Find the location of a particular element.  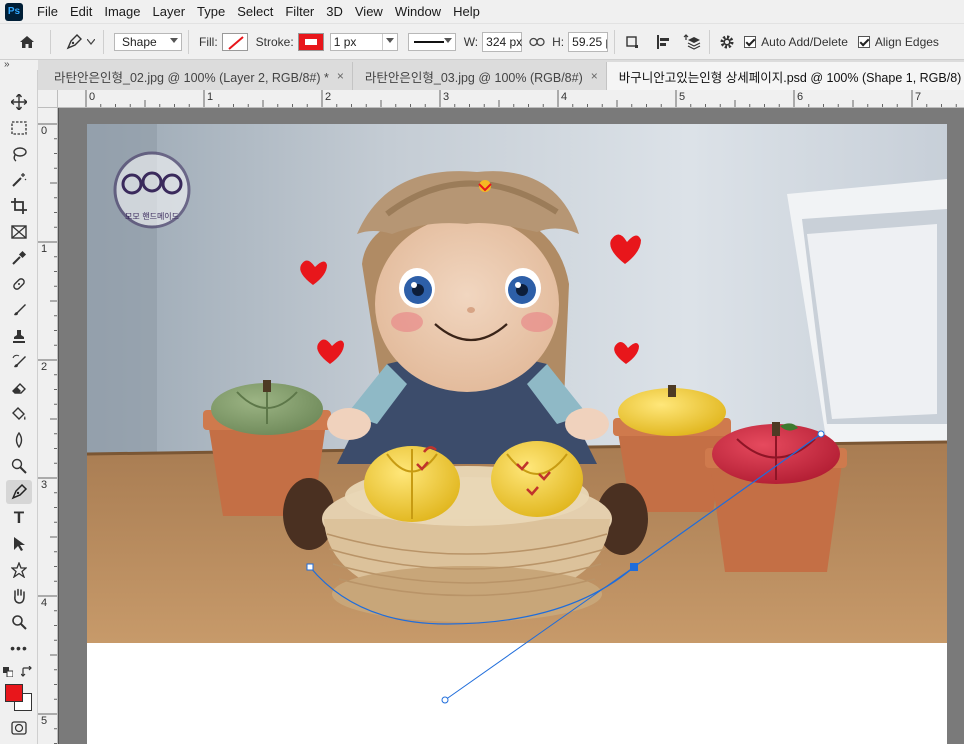

ruler-label: 0 is located at coordinates (92, 97).